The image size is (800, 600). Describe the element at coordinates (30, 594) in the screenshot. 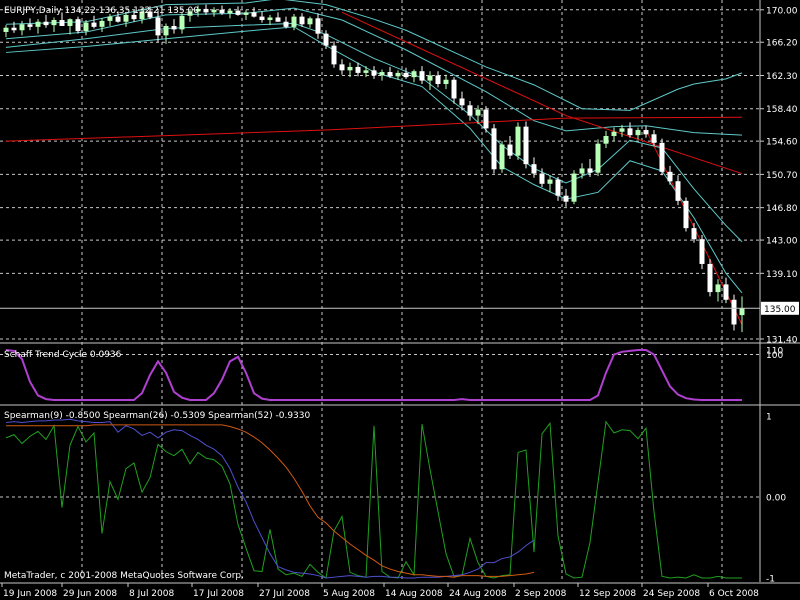

I see `date-tick-label: 19 Jun 2008` at that location.